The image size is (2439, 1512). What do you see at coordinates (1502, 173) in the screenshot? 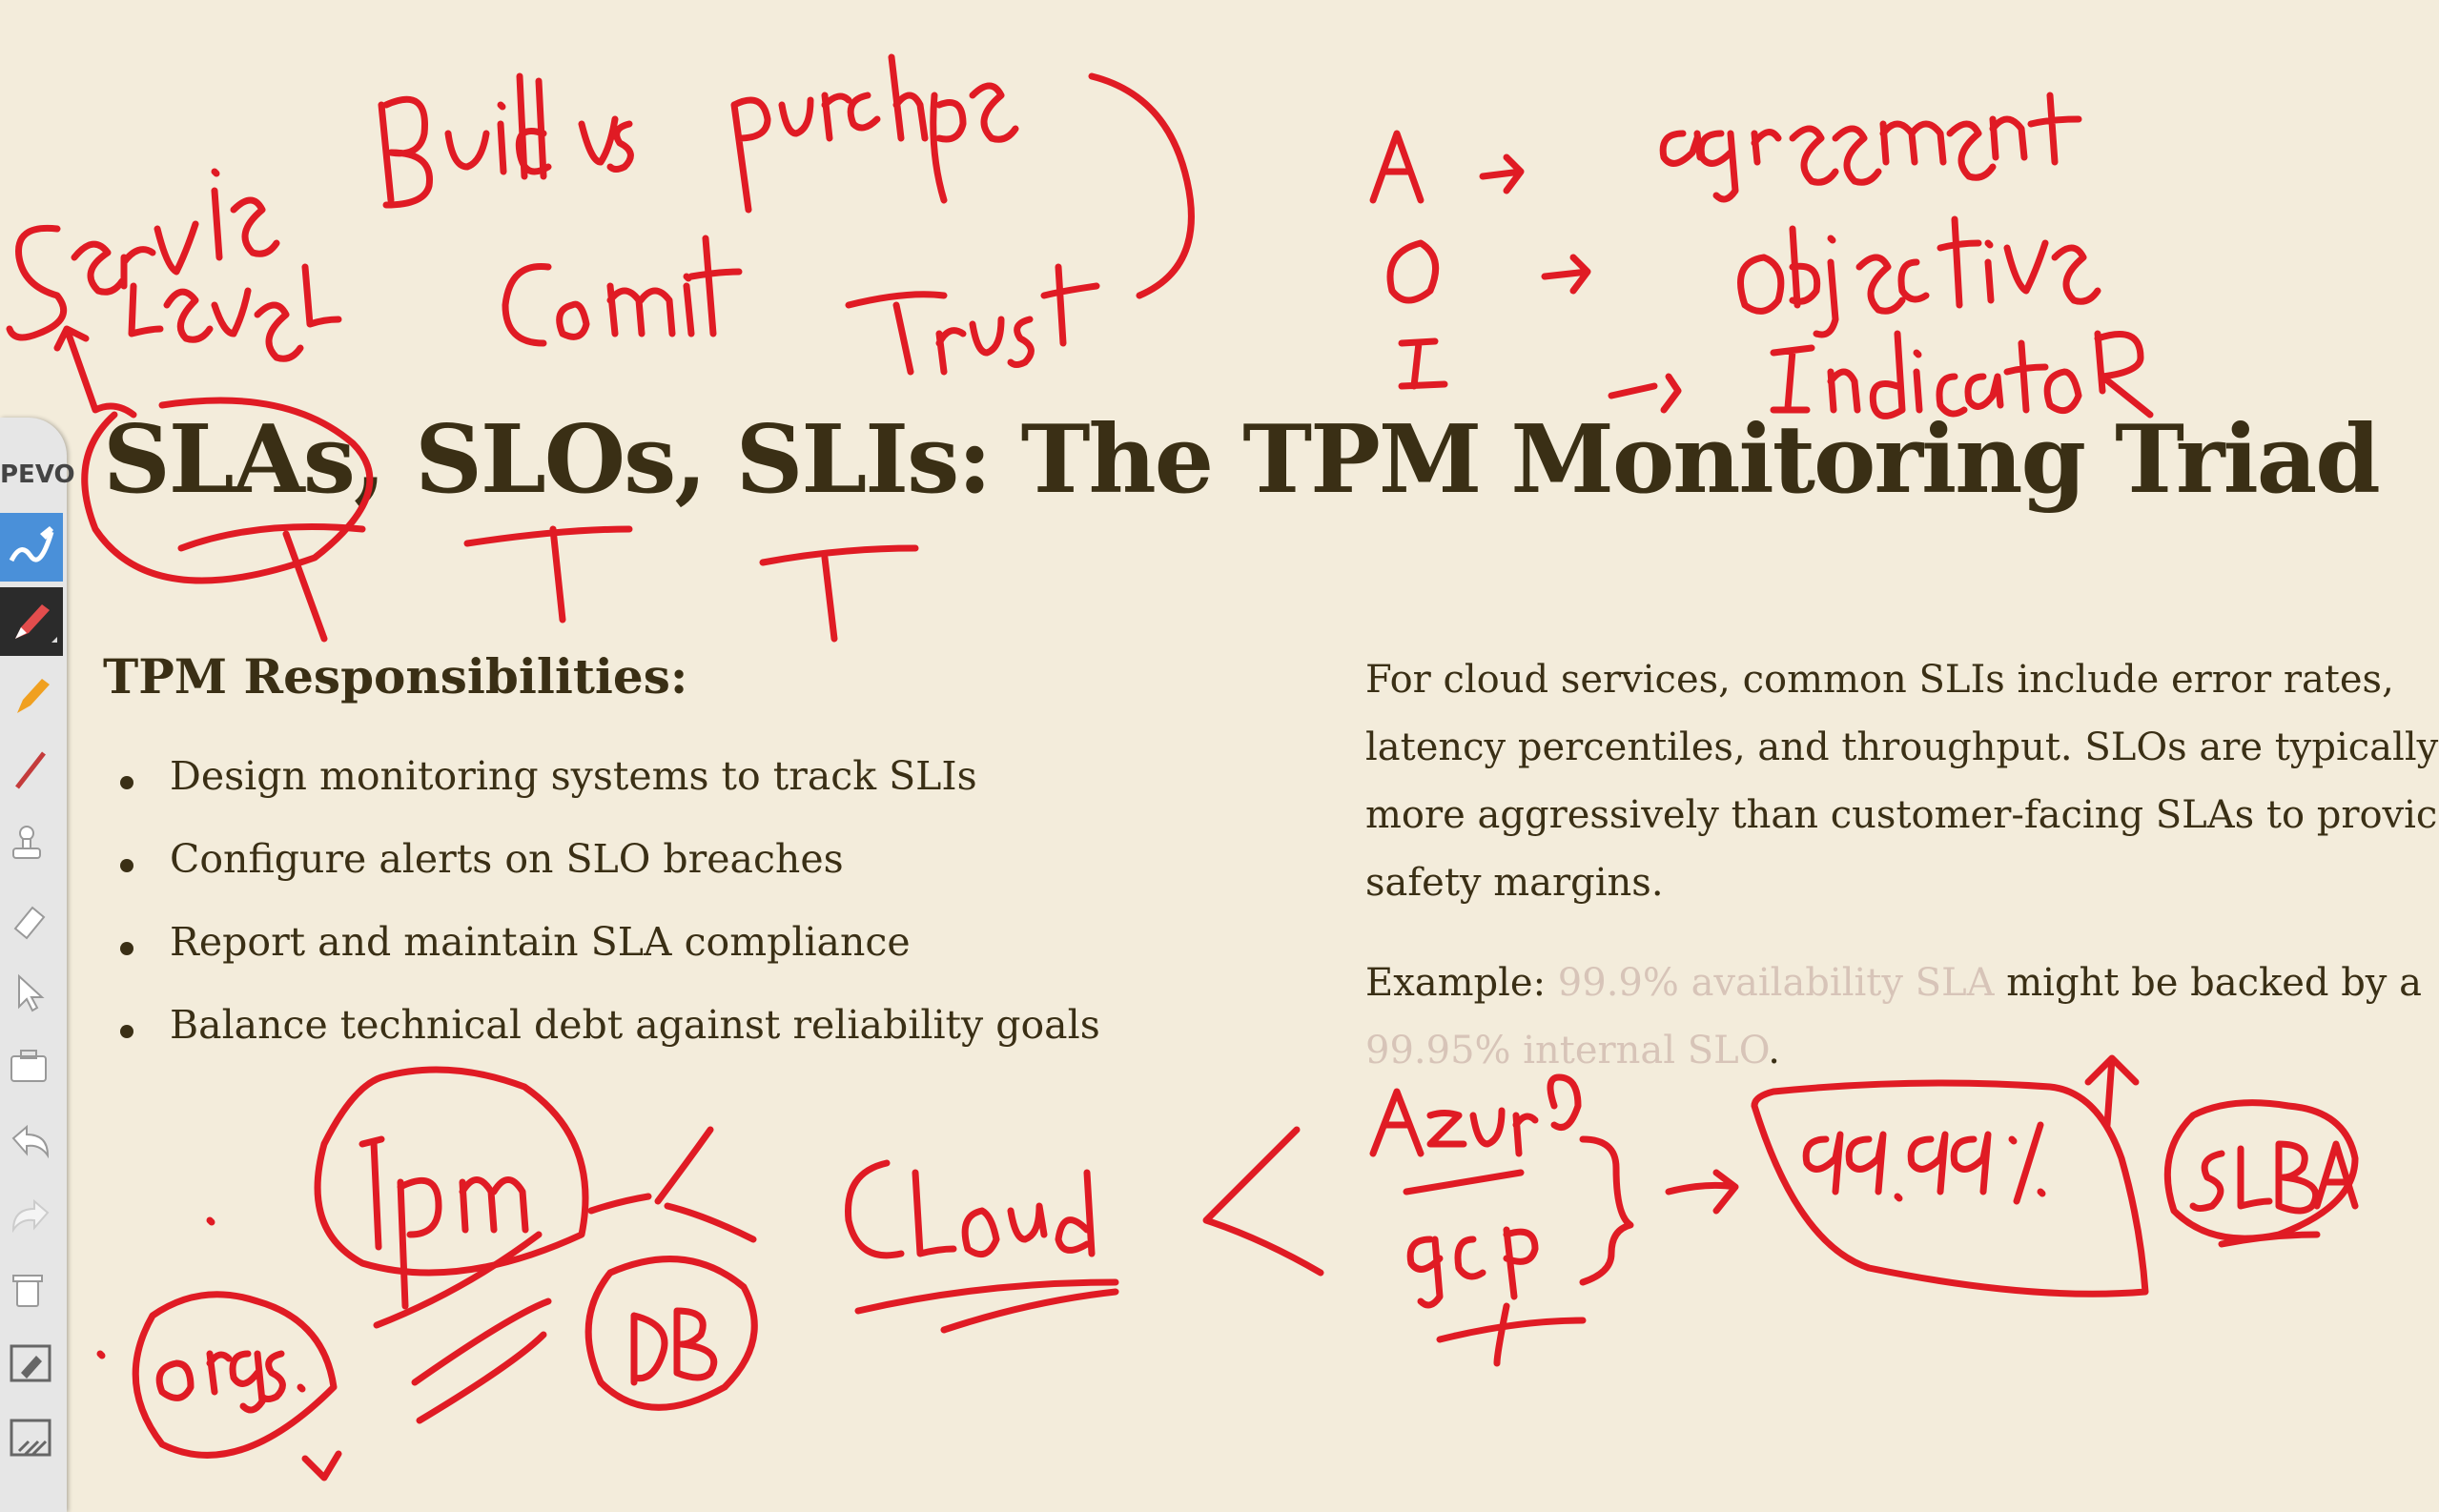
I see `ink-arrow-a` at bounding box center [1502, 173].